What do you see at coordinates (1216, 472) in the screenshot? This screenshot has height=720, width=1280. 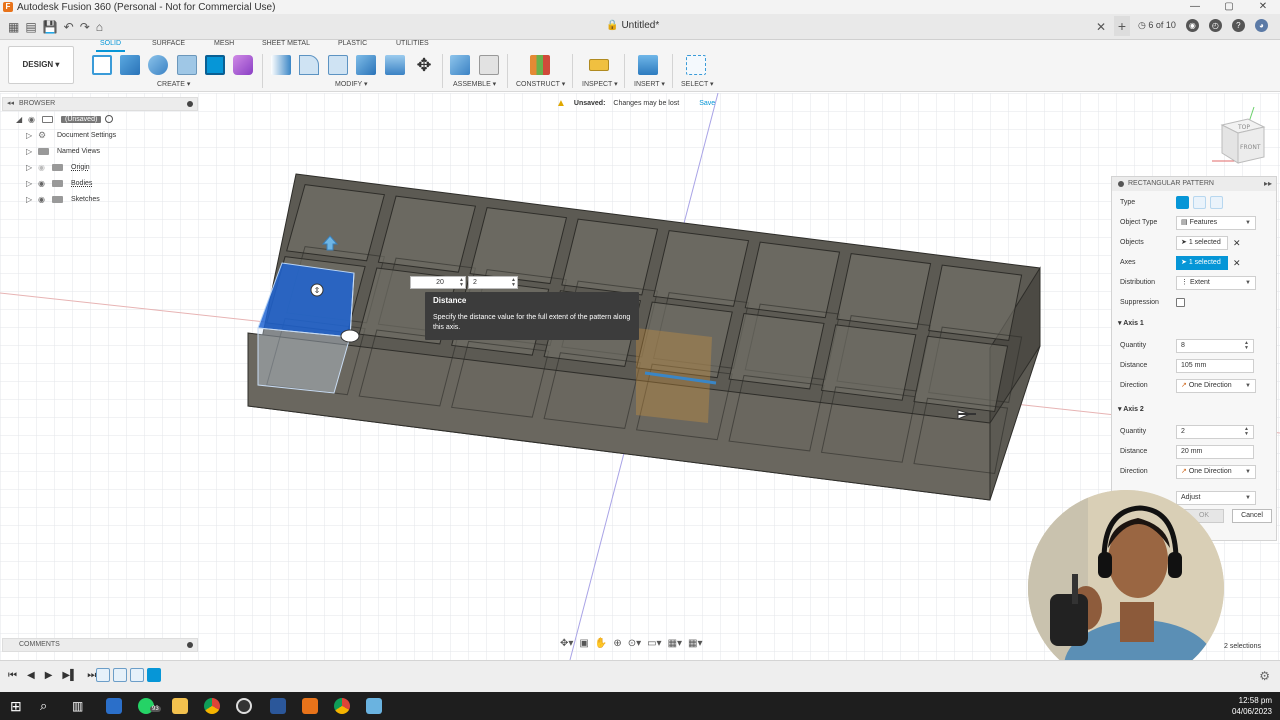 I see `axis2-direction-select: ↗ One Direction ▼` at bounding box center [1216, 472].